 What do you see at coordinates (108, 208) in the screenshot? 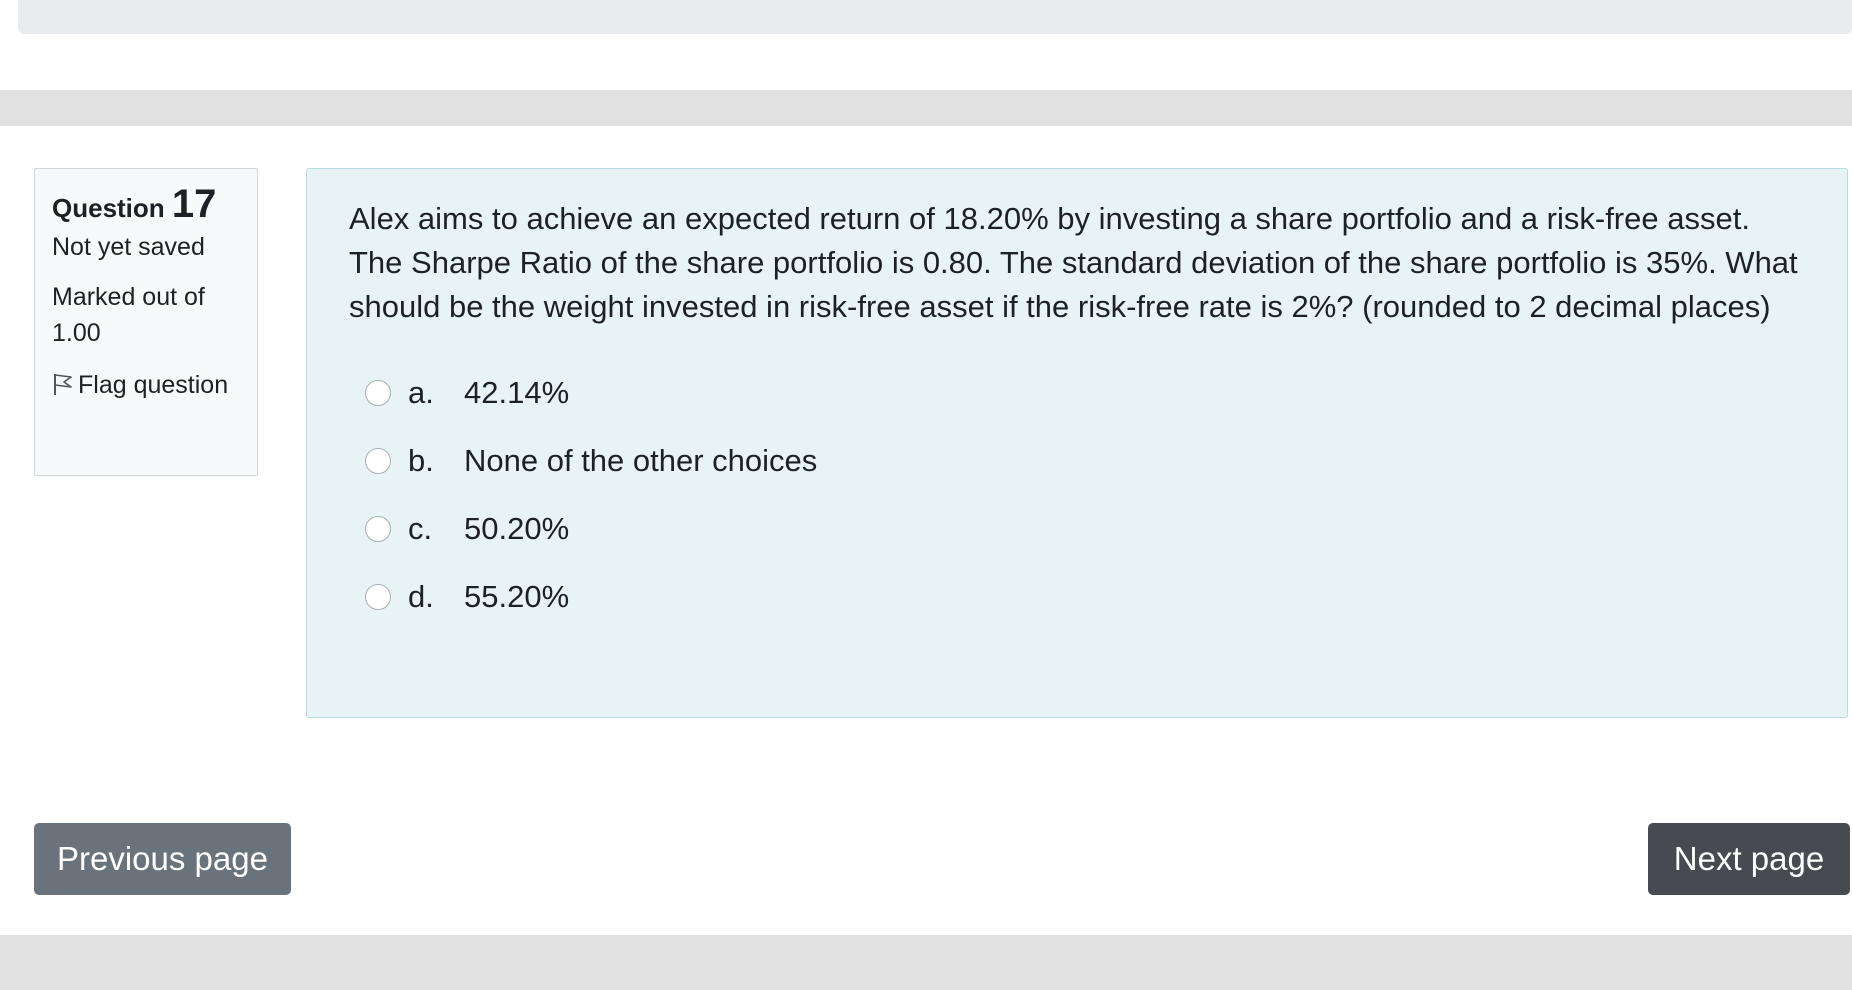
I see `question-label: Question` at bounding box center [108, 208].